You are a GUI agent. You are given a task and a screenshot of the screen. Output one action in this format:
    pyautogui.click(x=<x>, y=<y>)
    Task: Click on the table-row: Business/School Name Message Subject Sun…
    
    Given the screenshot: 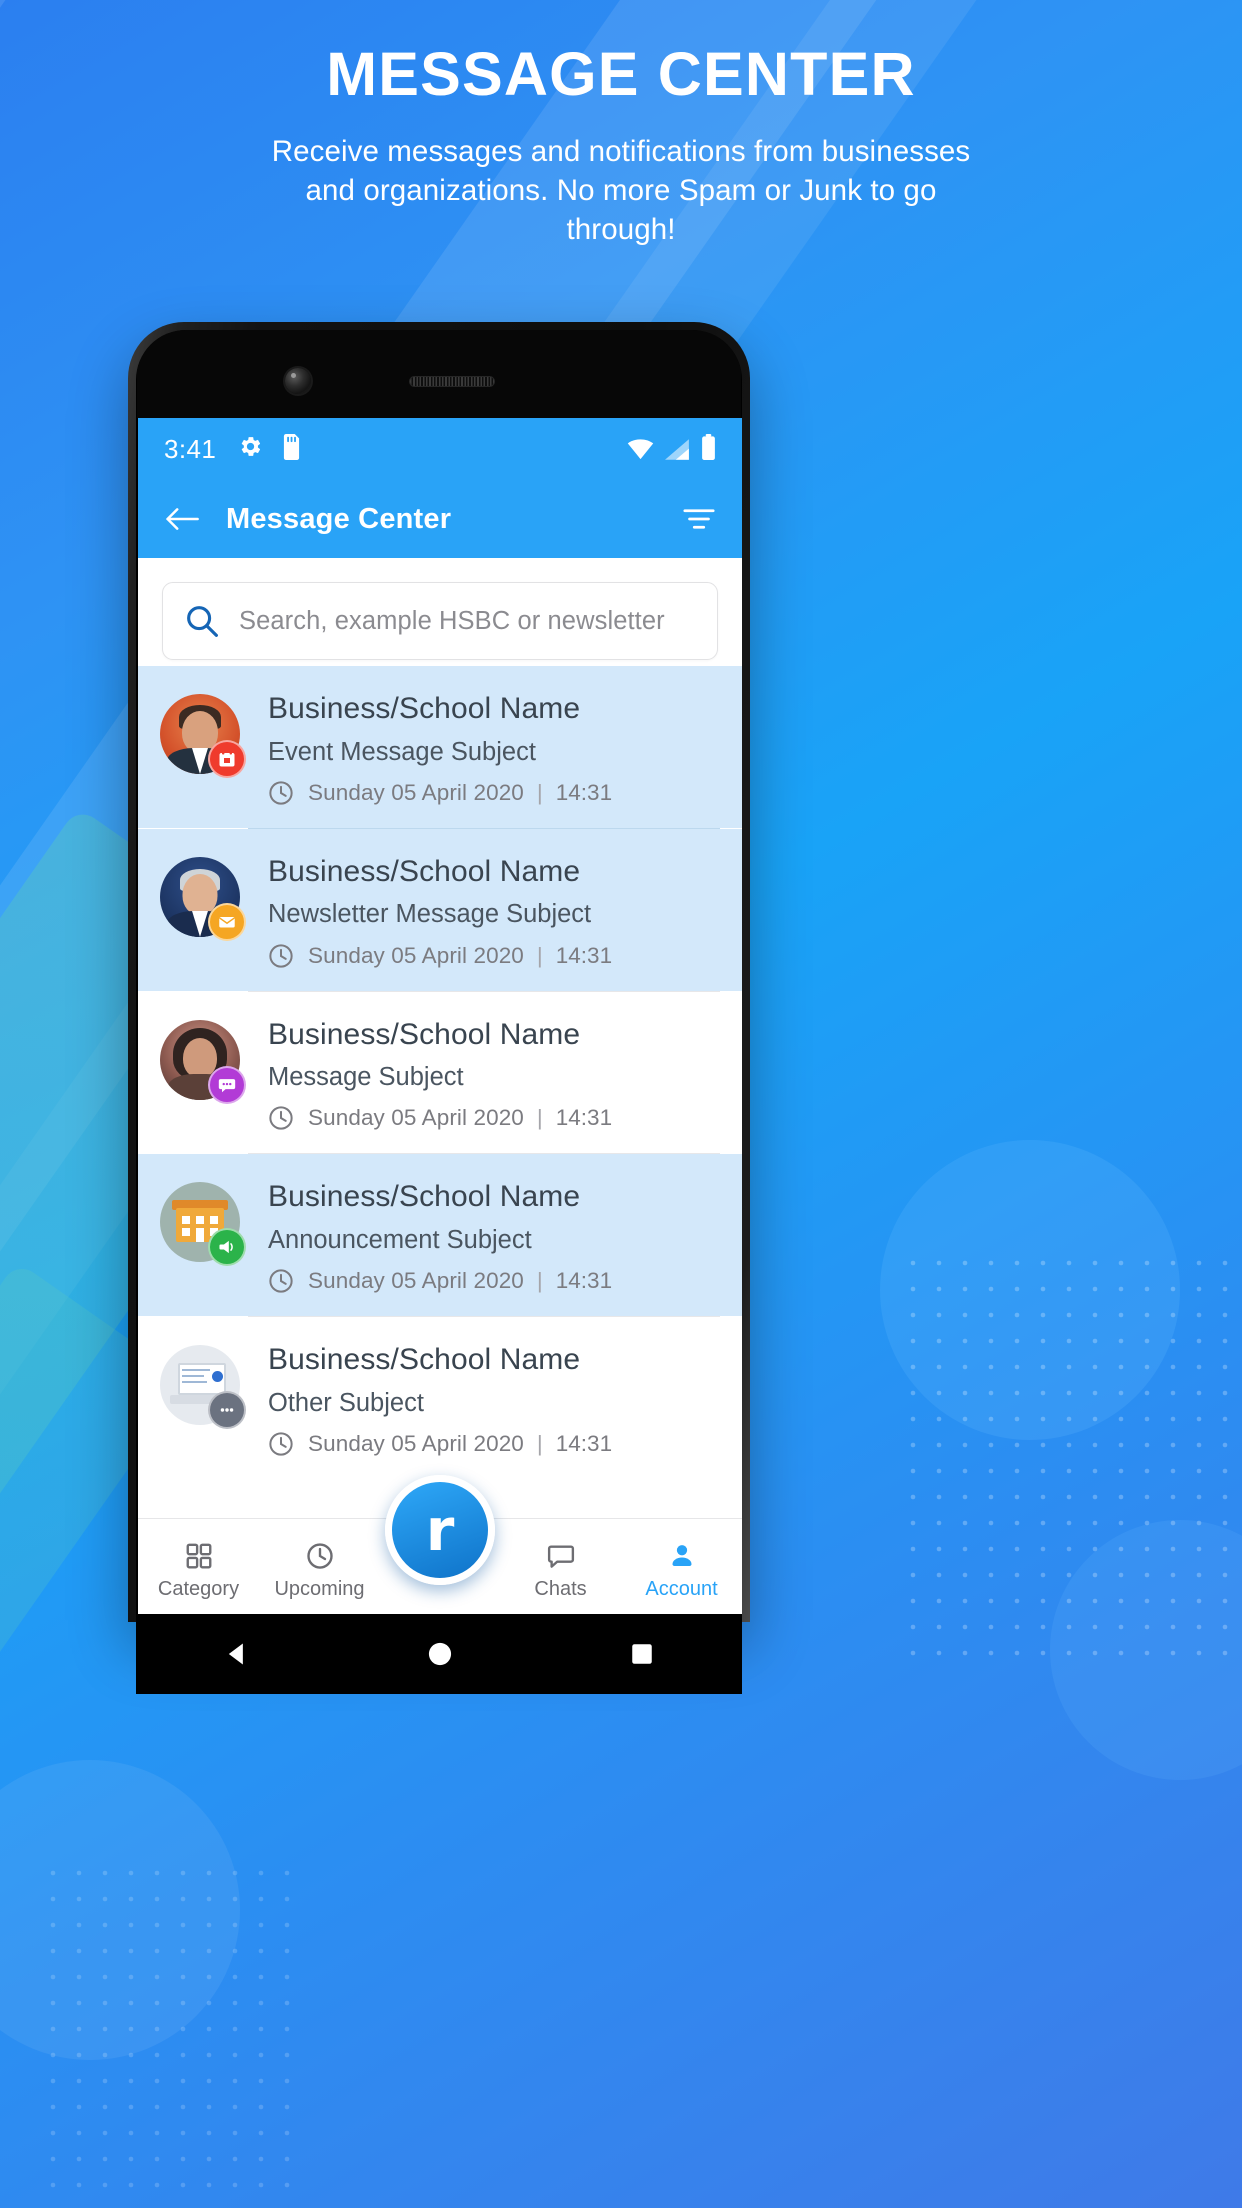 What is the action you would take?
    pyautogui.click(x=440, y=1073)
    